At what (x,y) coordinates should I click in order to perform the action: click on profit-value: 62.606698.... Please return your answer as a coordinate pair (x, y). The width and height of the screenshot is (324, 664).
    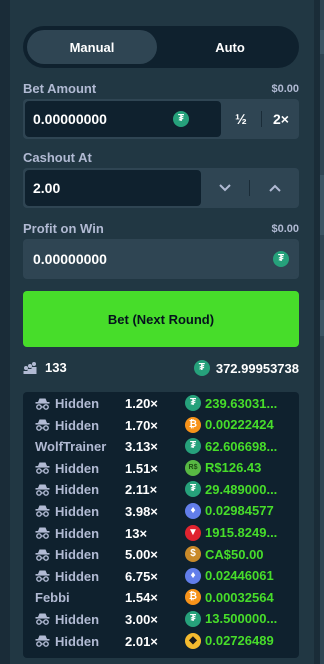
    Looking at the image, I should click on (241, 446).